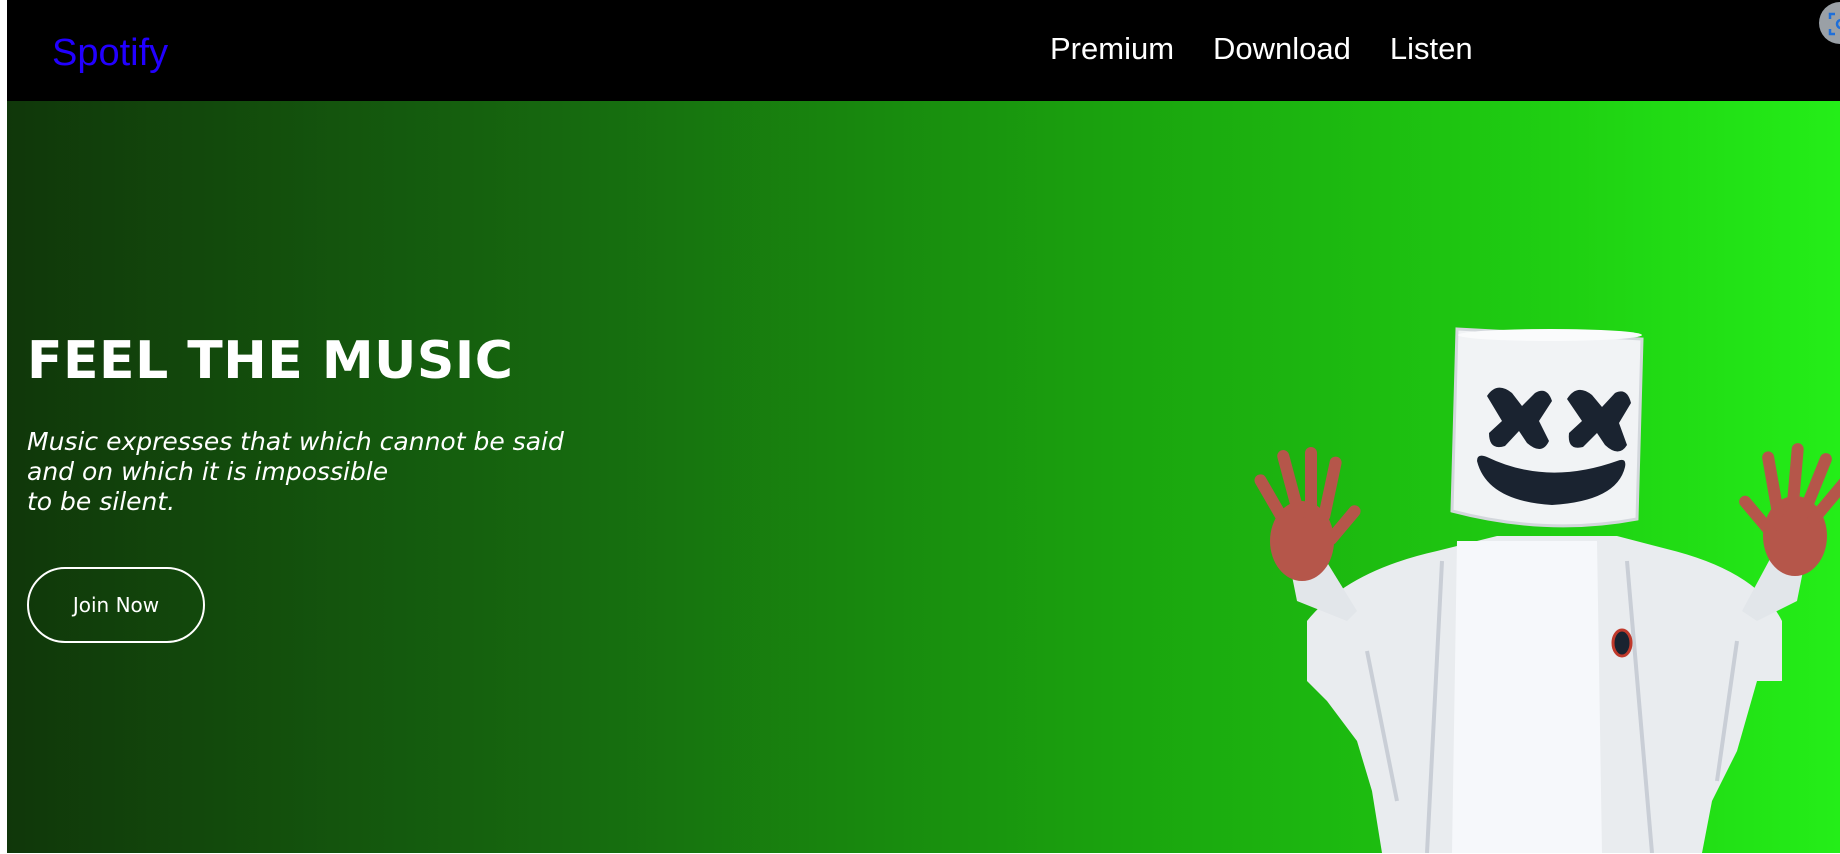 The width and height of the screenshot is (1840, 854). Describe the element at coordinates (1622, 643) in the screenshot. I see `jacket-patch` at that location.